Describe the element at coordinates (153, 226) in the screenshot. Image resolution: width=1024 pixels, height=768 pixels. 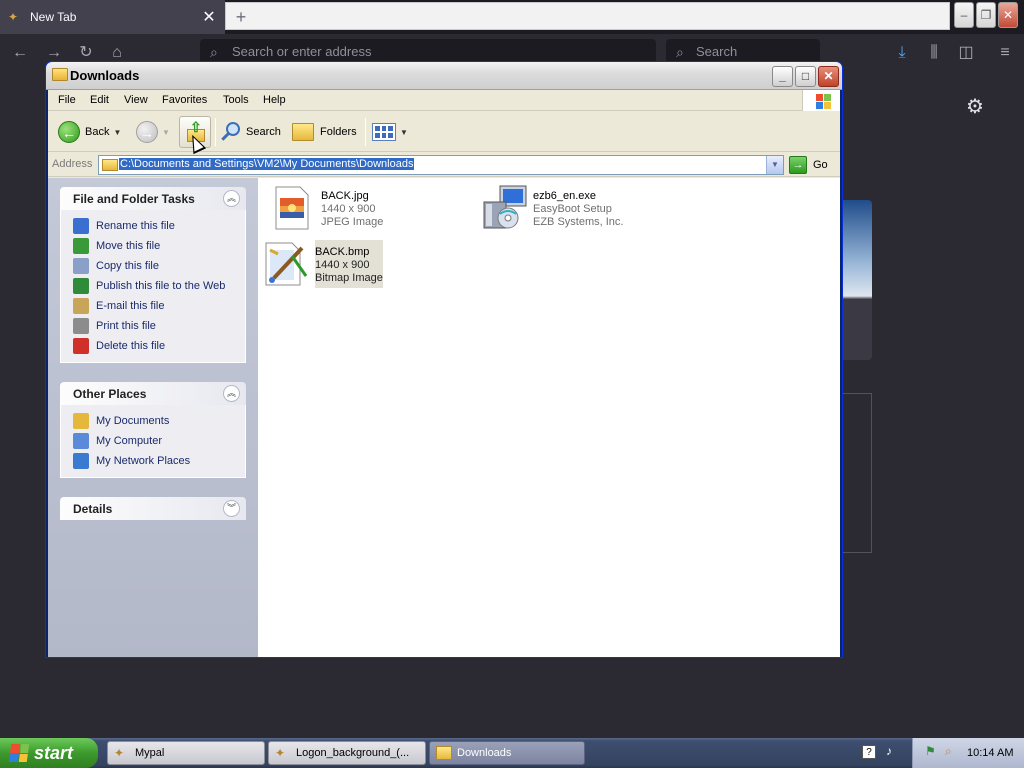
I see `task-link: Rename this file` at that location.